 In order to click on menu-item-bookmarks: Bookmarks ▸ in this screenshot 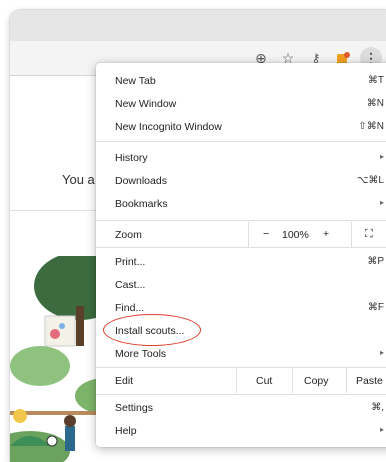, I will do `click(241, 203)`.